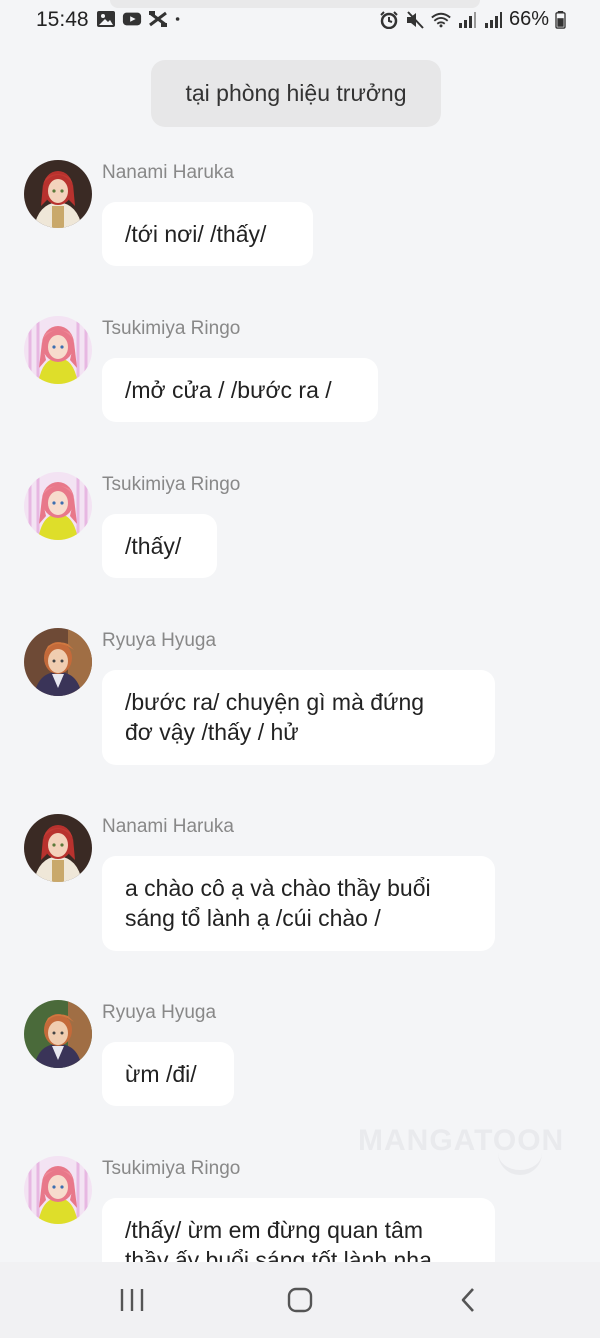 The image size is (600, 1338). I want to click on dot-icon, so click(177, 19).